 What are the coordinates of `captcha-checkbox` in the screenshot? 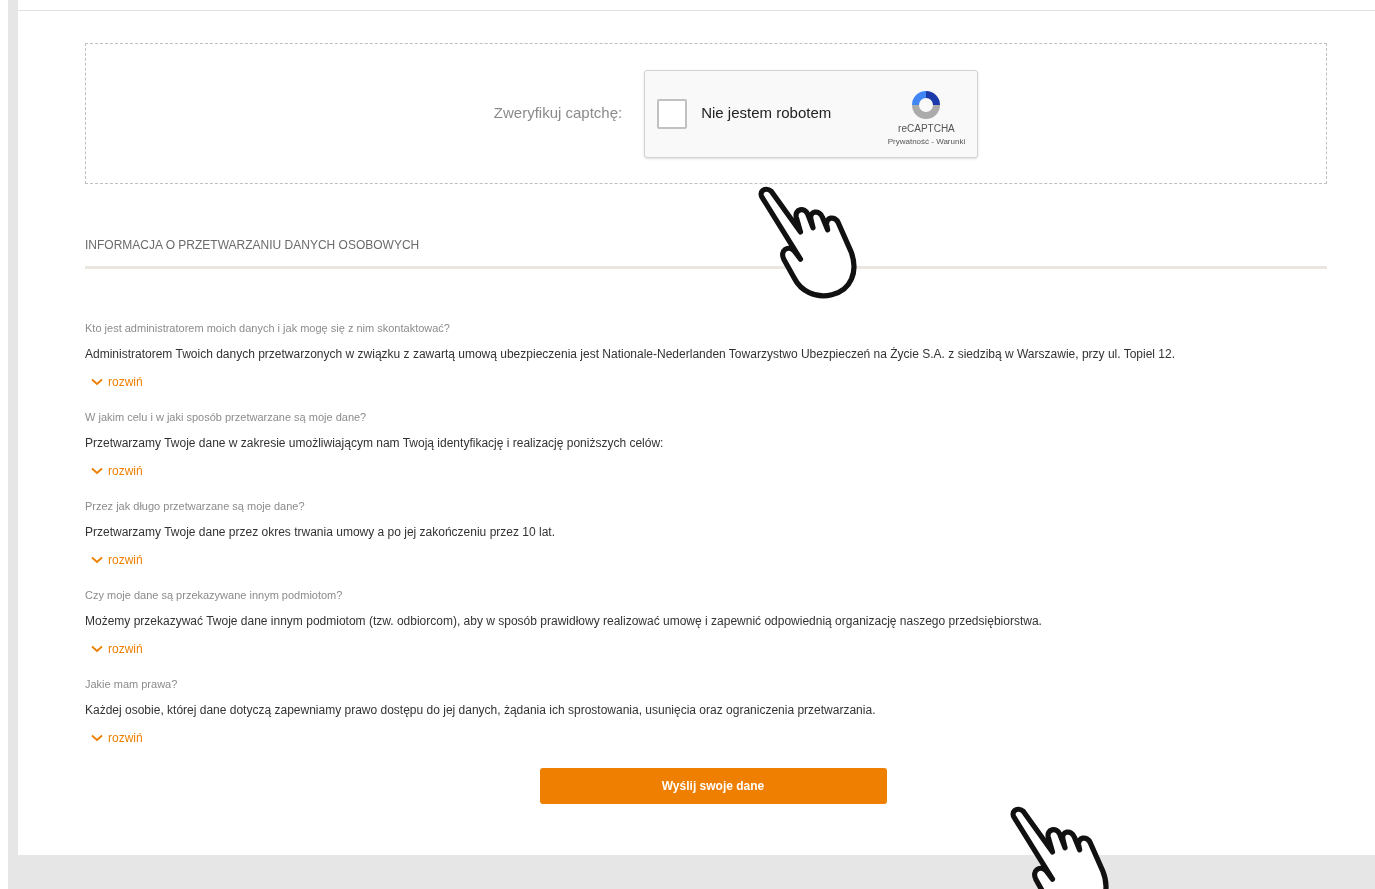 It's located at (672, 113).